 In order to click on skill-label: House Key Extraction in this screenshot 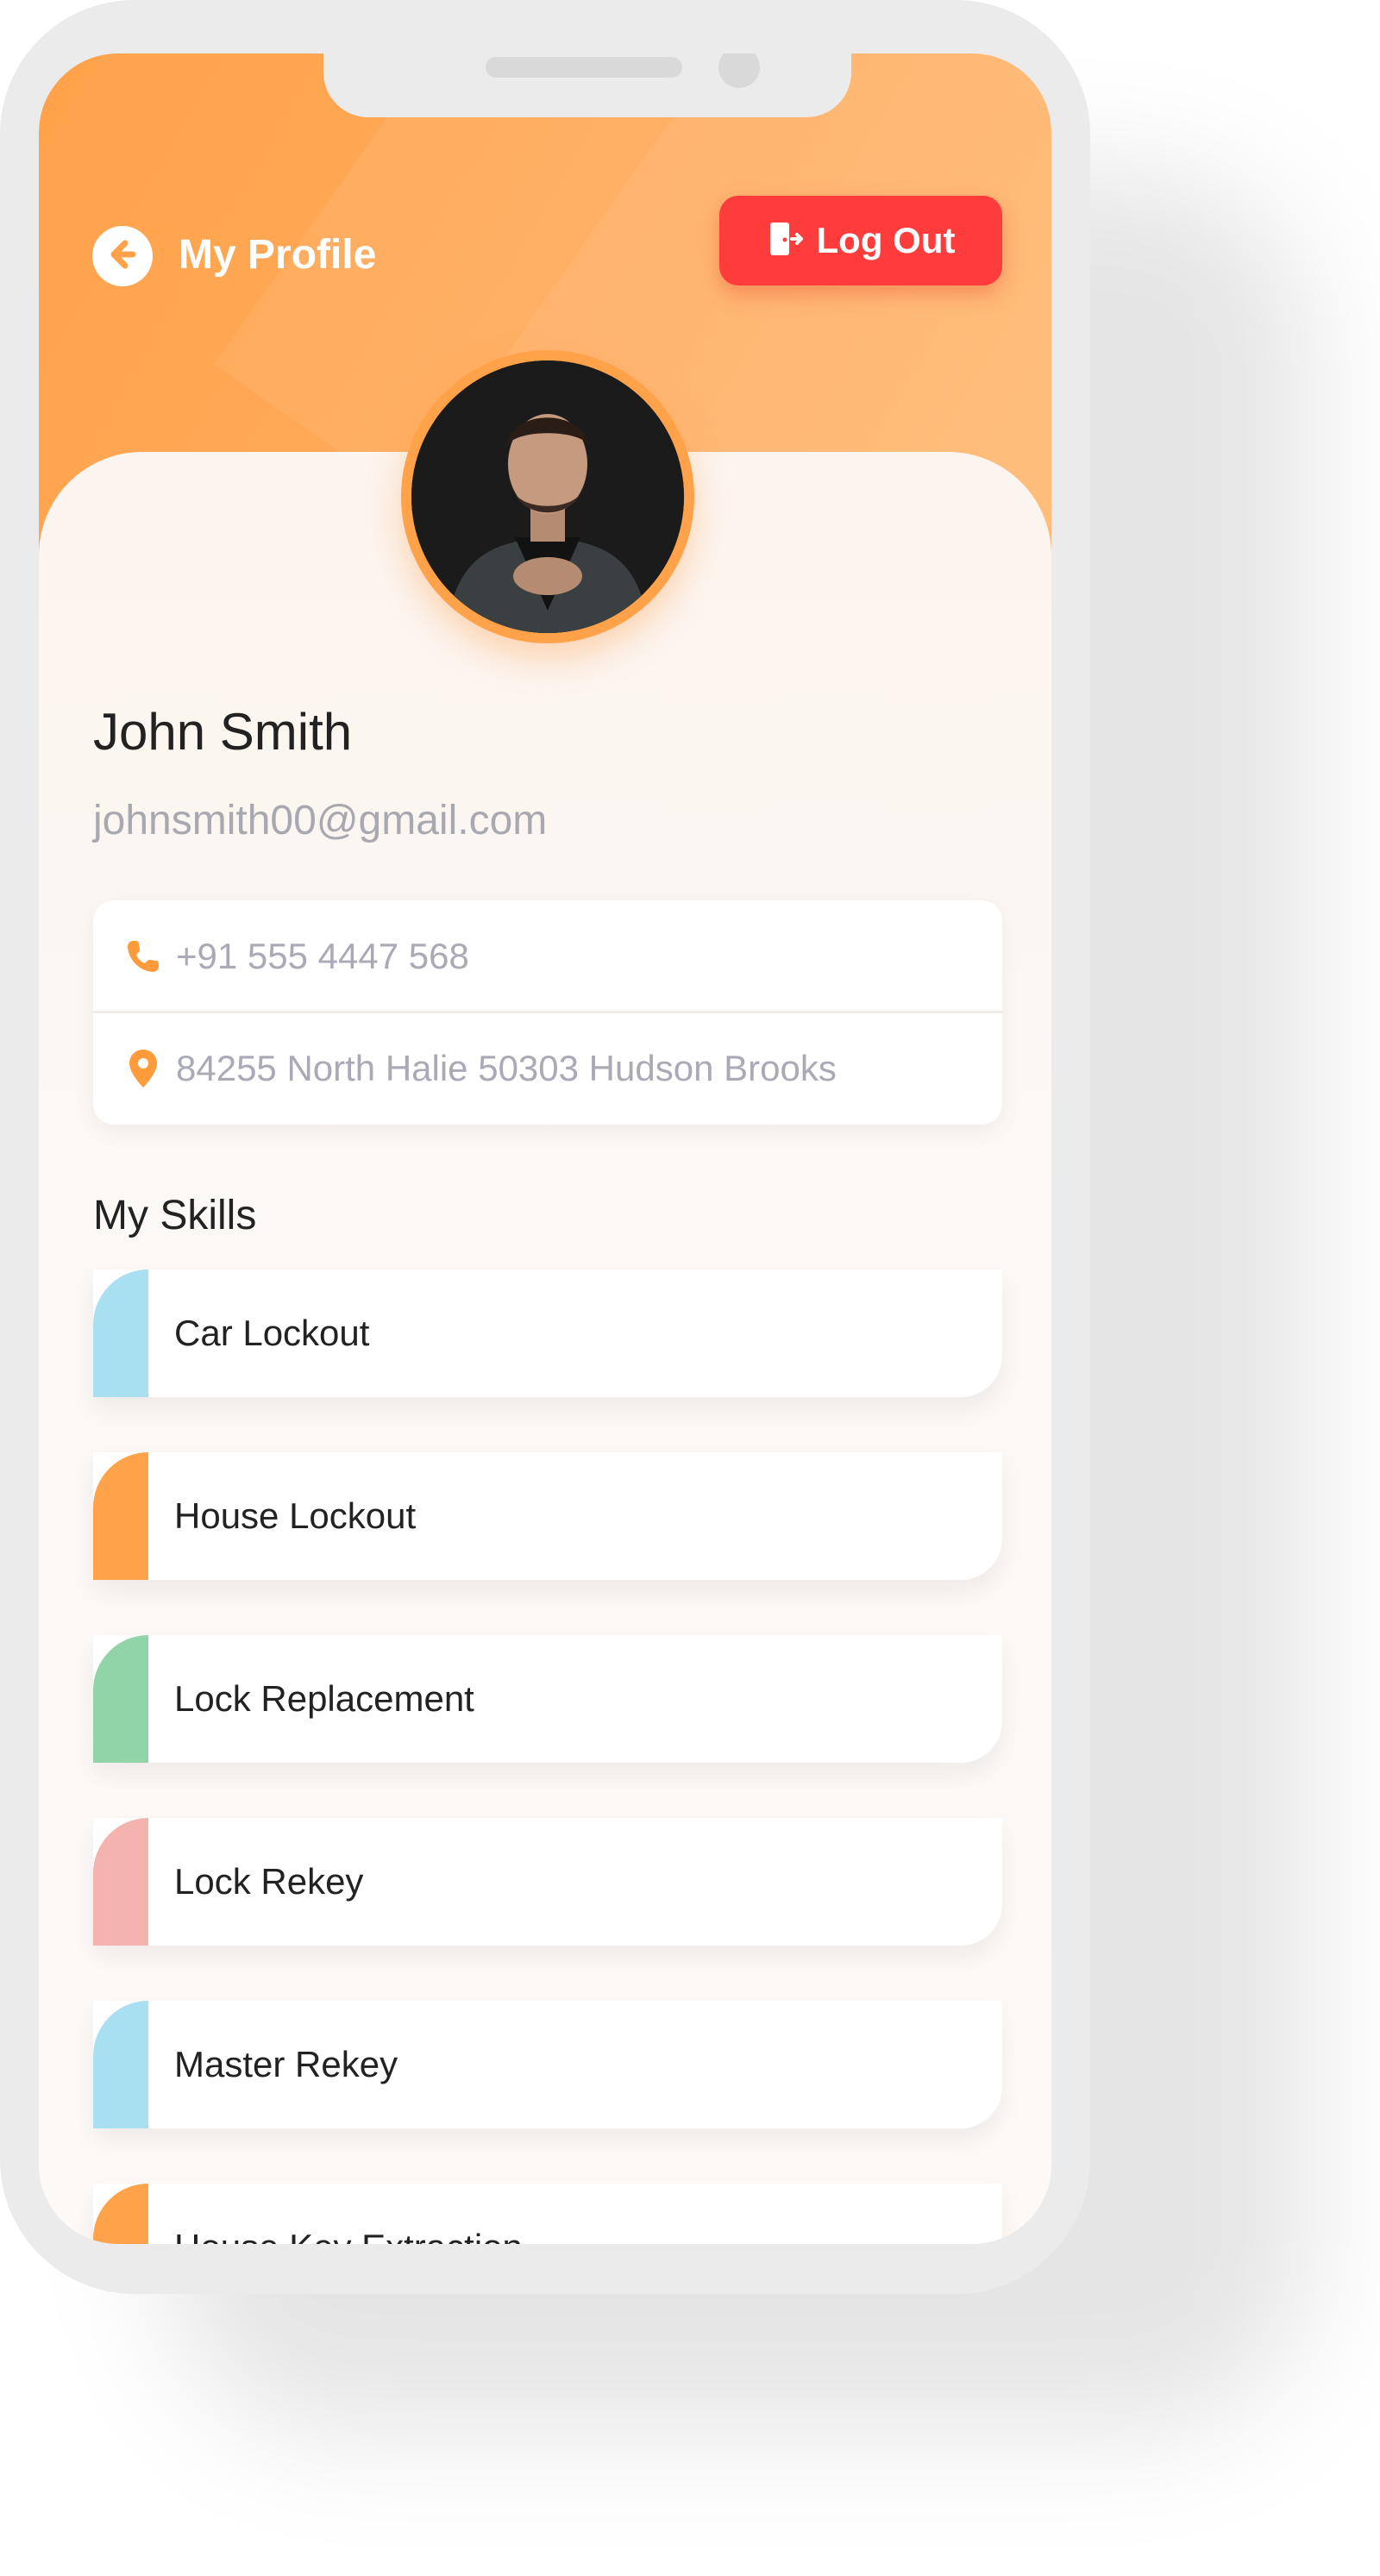, I will do `click(348, 2214)`.